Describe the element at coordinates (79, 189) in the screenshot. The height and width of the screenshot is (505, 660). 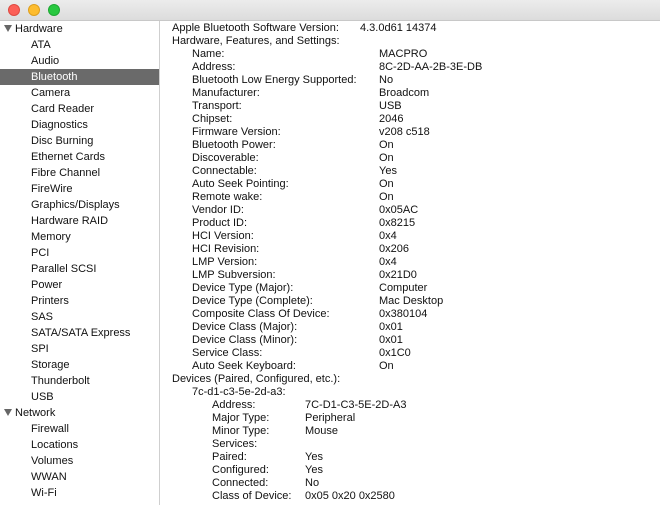
I see `sidebar-item-firewire: FireWire` at that location.